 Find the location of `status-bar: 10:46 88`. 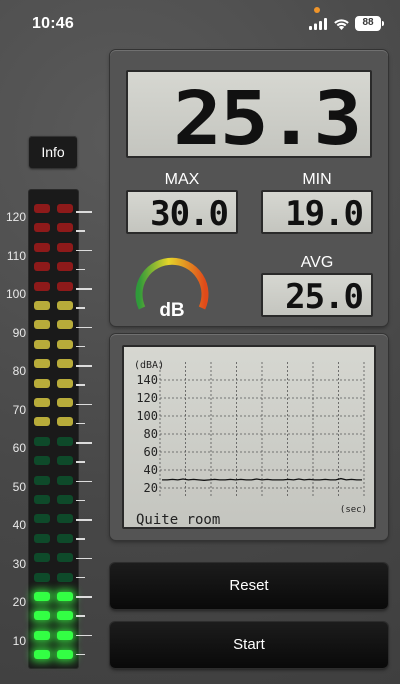

status-bar: 10:46 88 is located at coordinates (200, 23).